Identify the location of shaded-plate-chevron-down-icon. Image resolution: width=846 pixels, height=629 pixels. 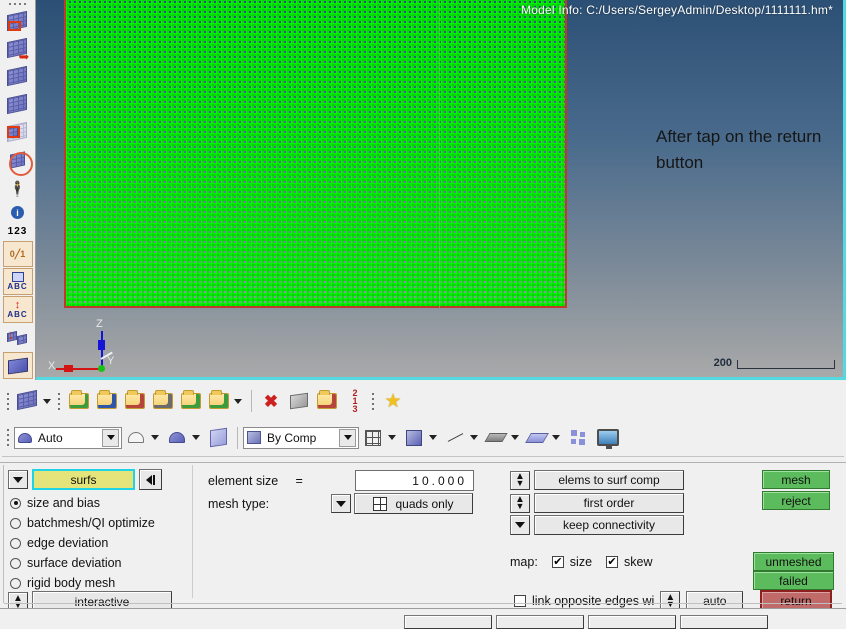
(515, 437).